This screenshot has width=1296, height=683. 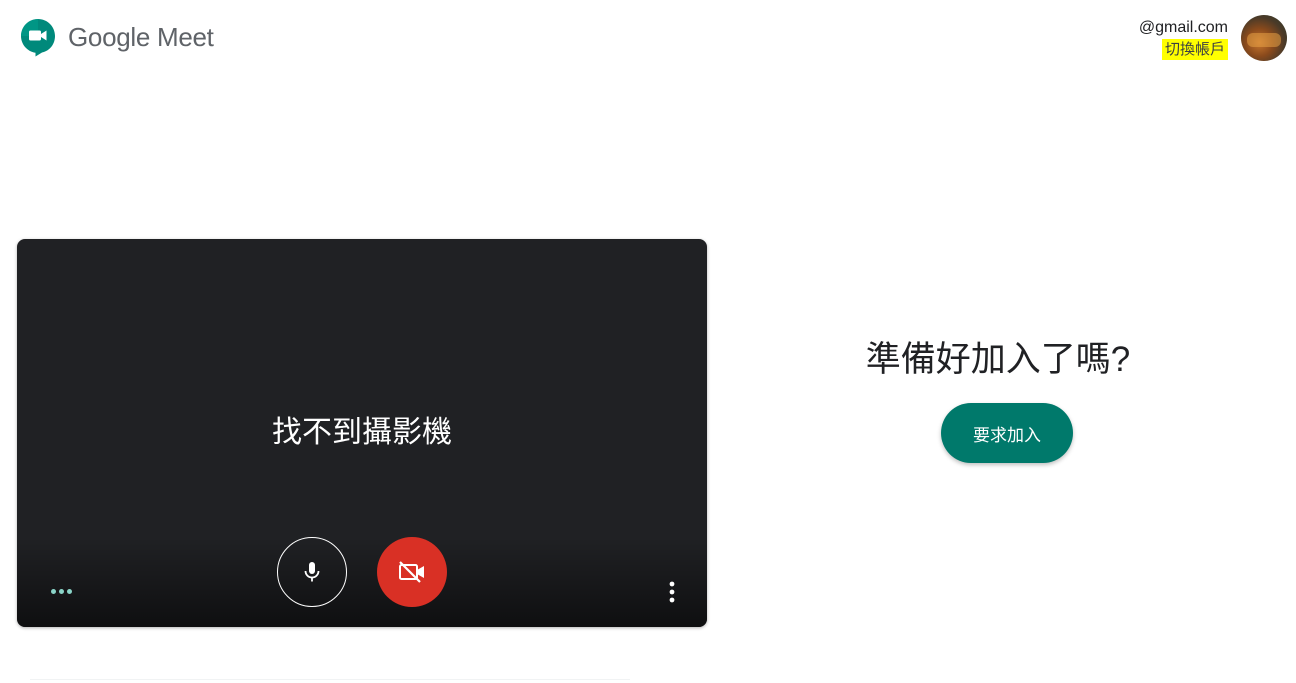 I want to click on account-email: @gmail.com, so click(x=1183, y=27).